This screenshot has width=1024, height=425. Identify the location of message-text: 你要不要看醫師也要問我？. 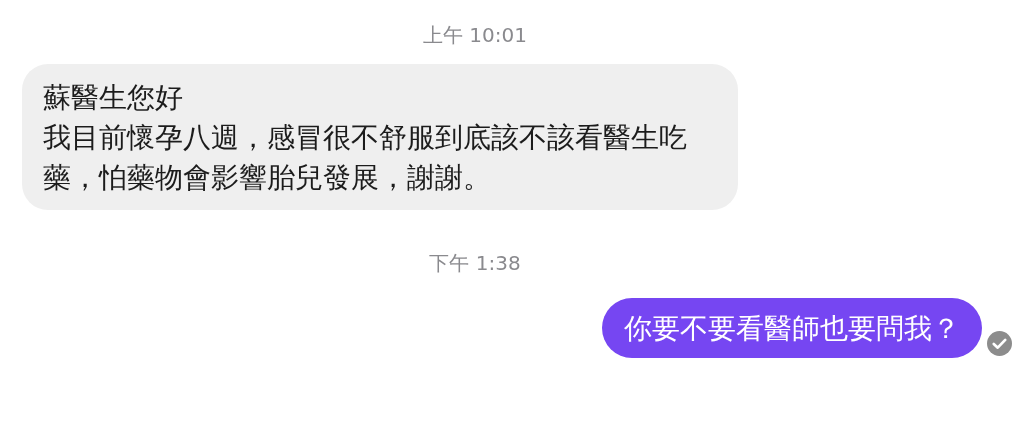
(792, 328).